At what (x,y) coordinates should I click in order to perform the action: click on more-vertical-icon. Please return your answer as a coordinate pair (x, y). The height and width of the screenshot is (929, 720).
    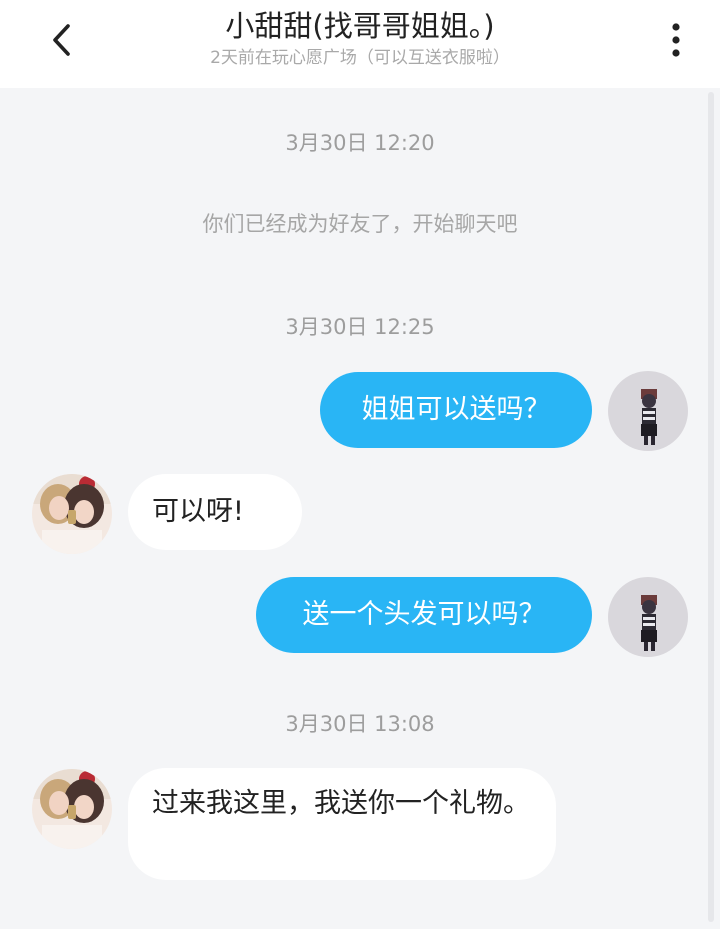
    Looking at the image, I should click on (676, 40).